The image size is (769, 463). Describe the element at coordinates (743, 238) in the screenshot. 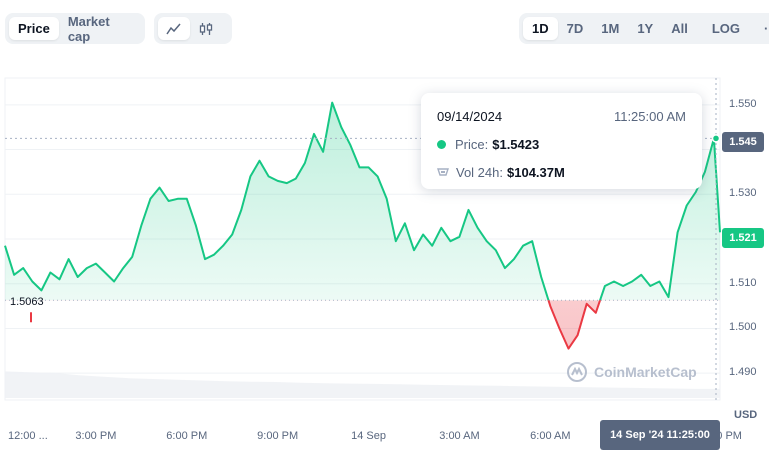

I see `hover-price-tag: 1.521` at that location.